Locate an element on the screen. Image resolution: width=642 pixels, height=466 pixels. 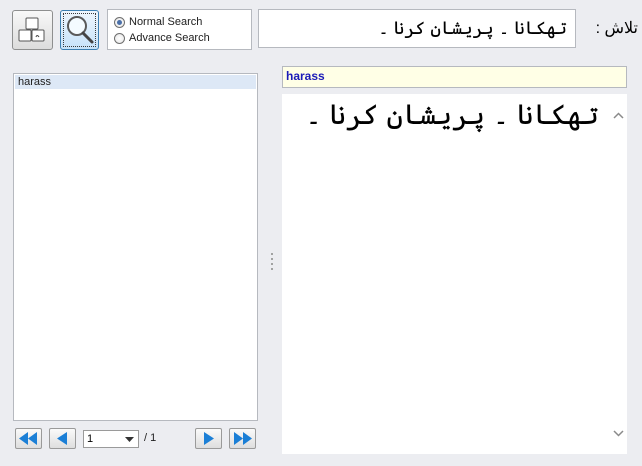
right-arrow-icon is located at coordinates (209, 438).